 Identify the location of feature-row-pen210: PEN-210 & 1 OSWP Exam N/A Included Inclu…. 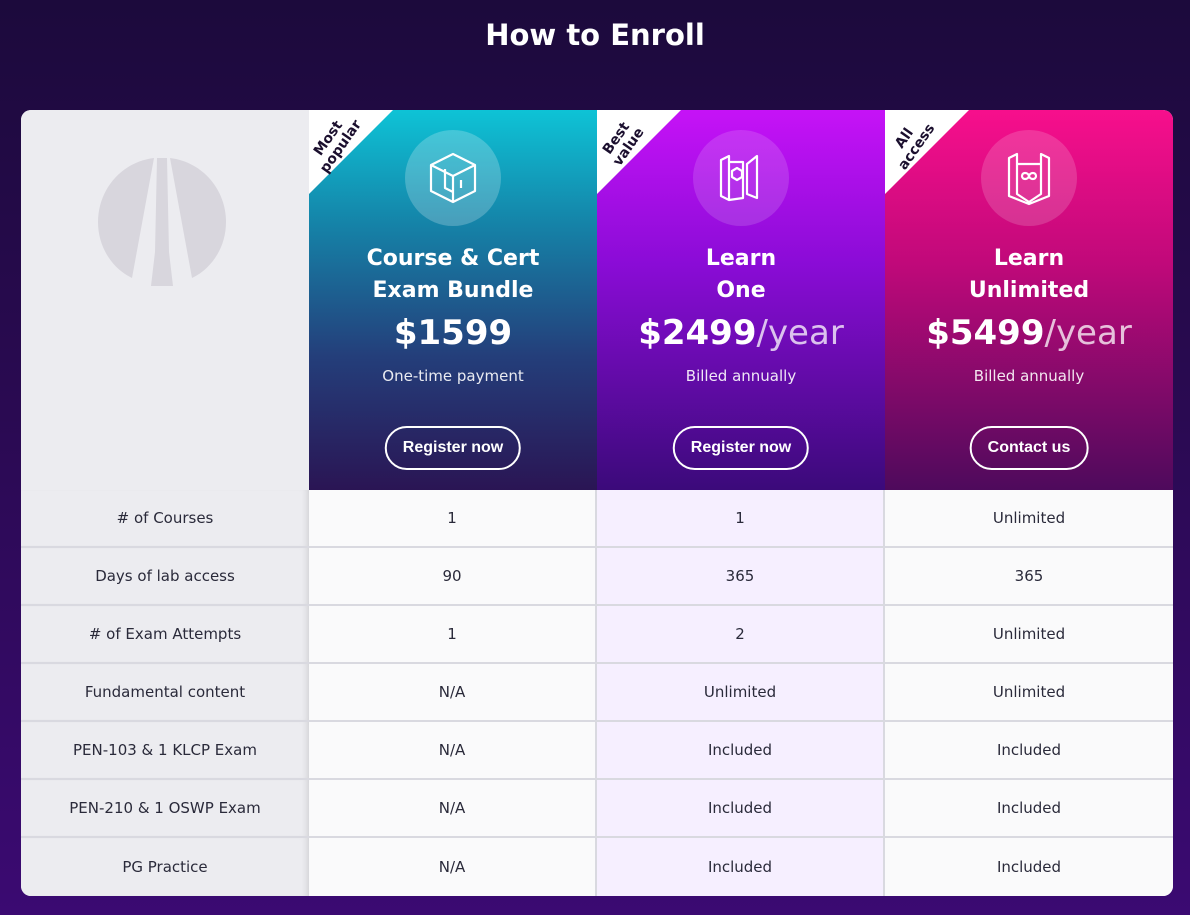
(597, 809).